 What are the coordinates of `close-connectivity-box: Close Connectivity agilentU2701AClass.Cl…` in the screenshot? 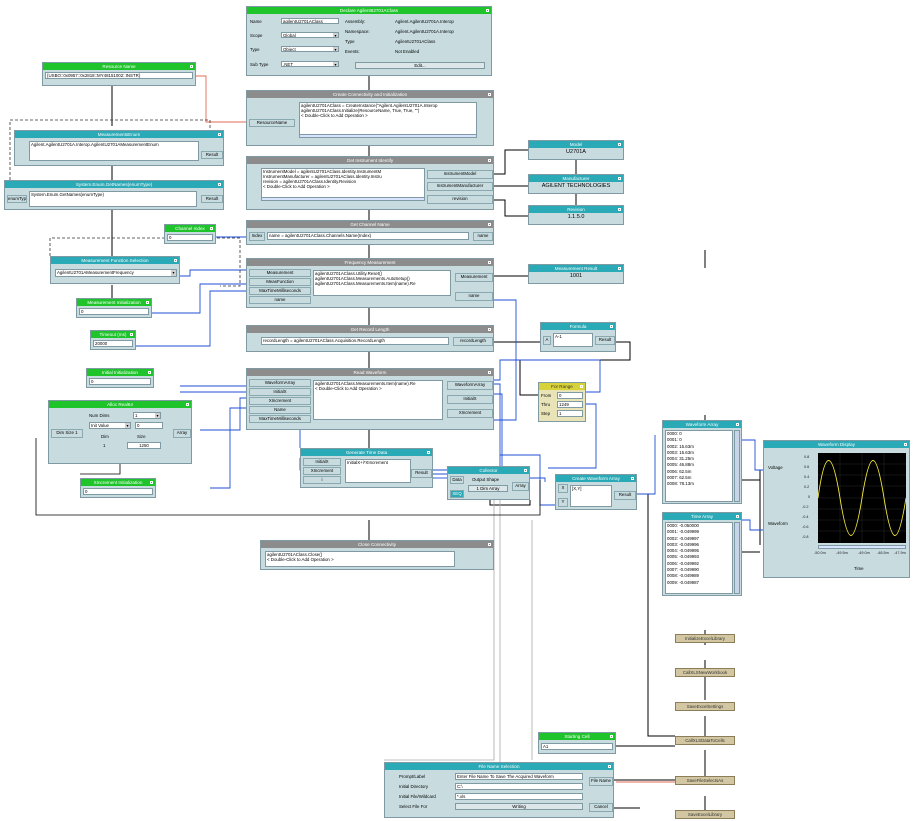 It's located at (377, 555).